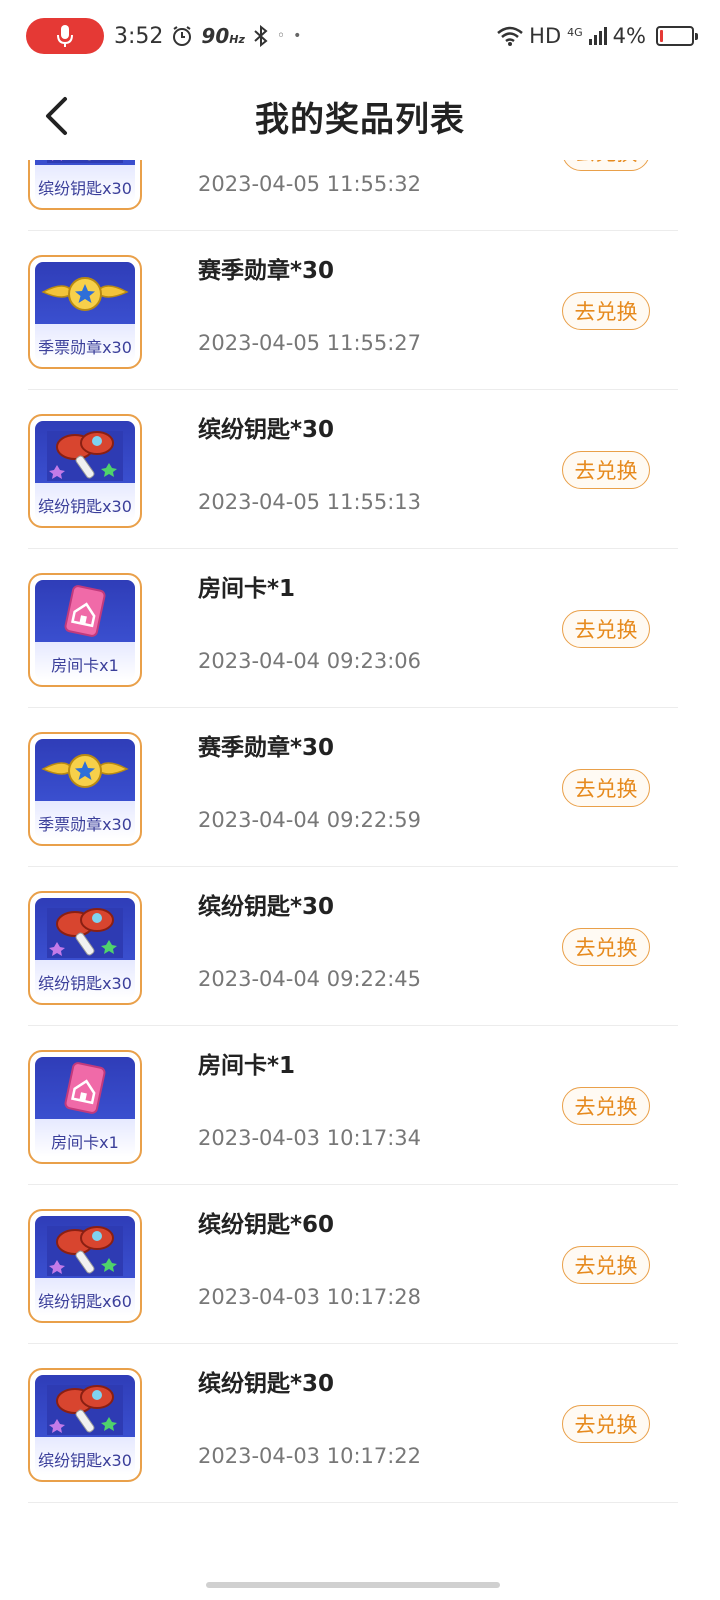  I want to click on prize-item: 缤纷钥匙x30 缤纷钥匙*30 2023-04-05 11:55:32 去兑换, so click(353, 195).